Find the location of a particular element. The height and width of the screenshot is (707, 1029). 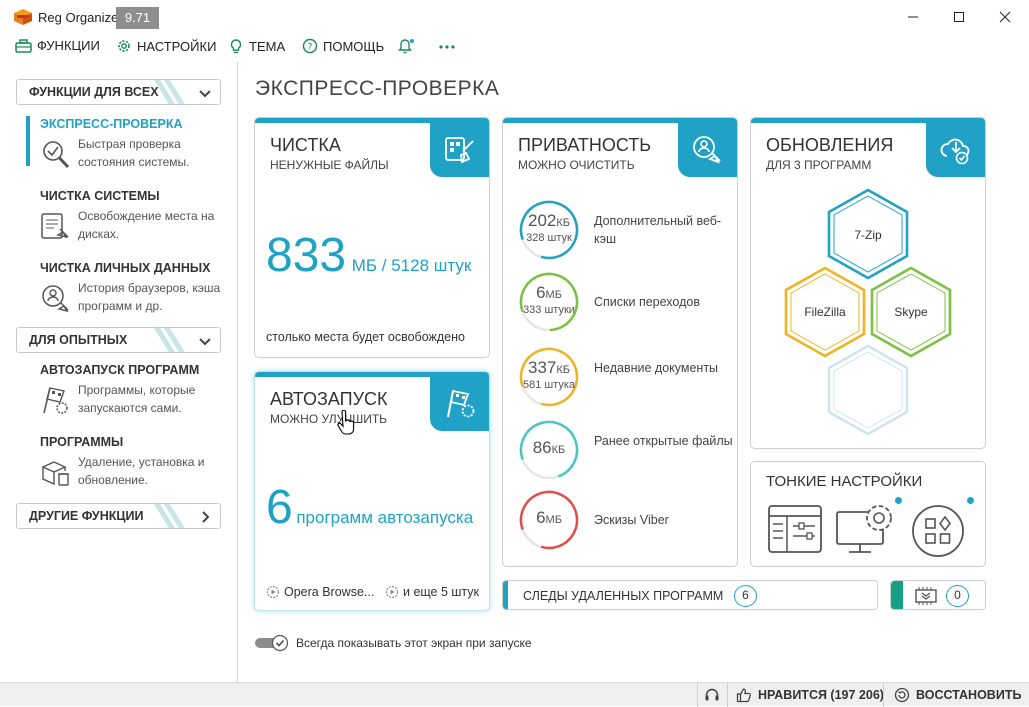

lightbulb-icon is located at coordinates (236, 46).